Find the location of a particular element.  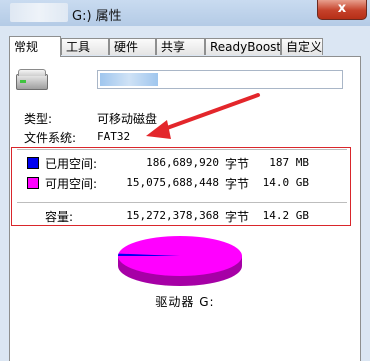

tab-readyboost: ReadyBoost is located at coordinates (243, 46).